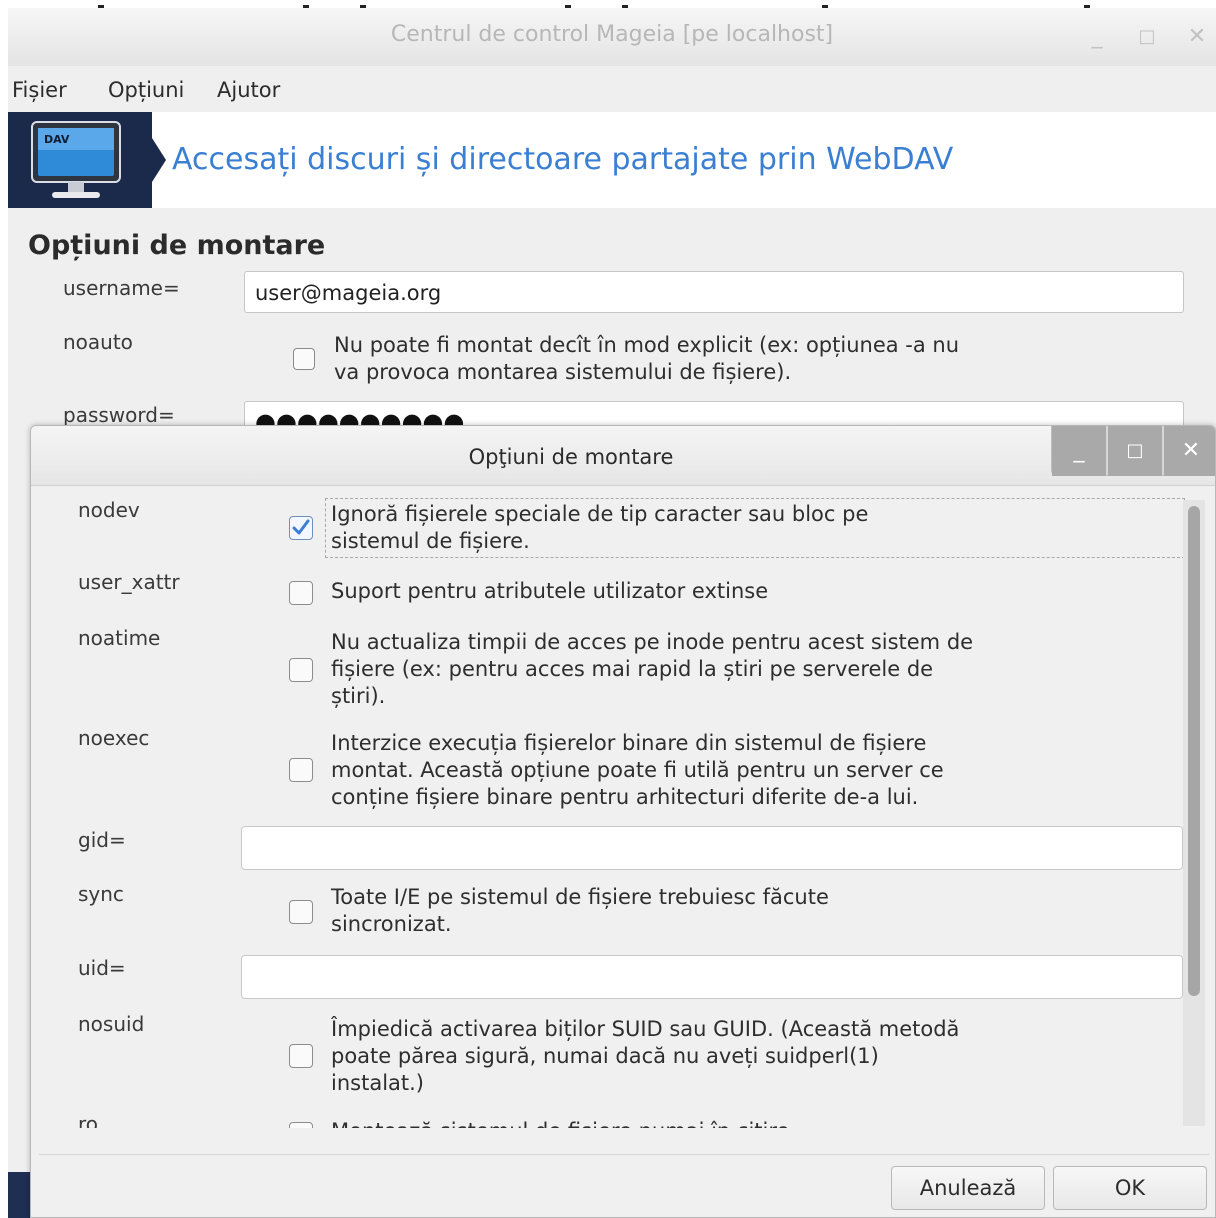 The height and width of the screenshot is (1218, 1216). Describe the element at coordinates (119, 415) in the screenshot. I see `password-label: password=` at that location.